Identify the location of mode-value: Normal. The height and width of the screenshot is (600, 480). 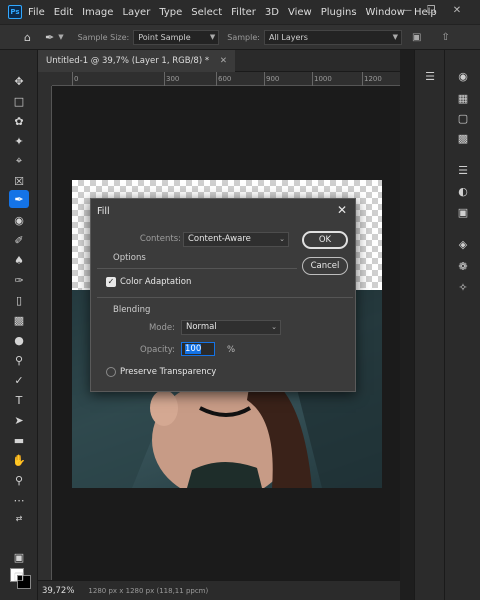
(201, 327).